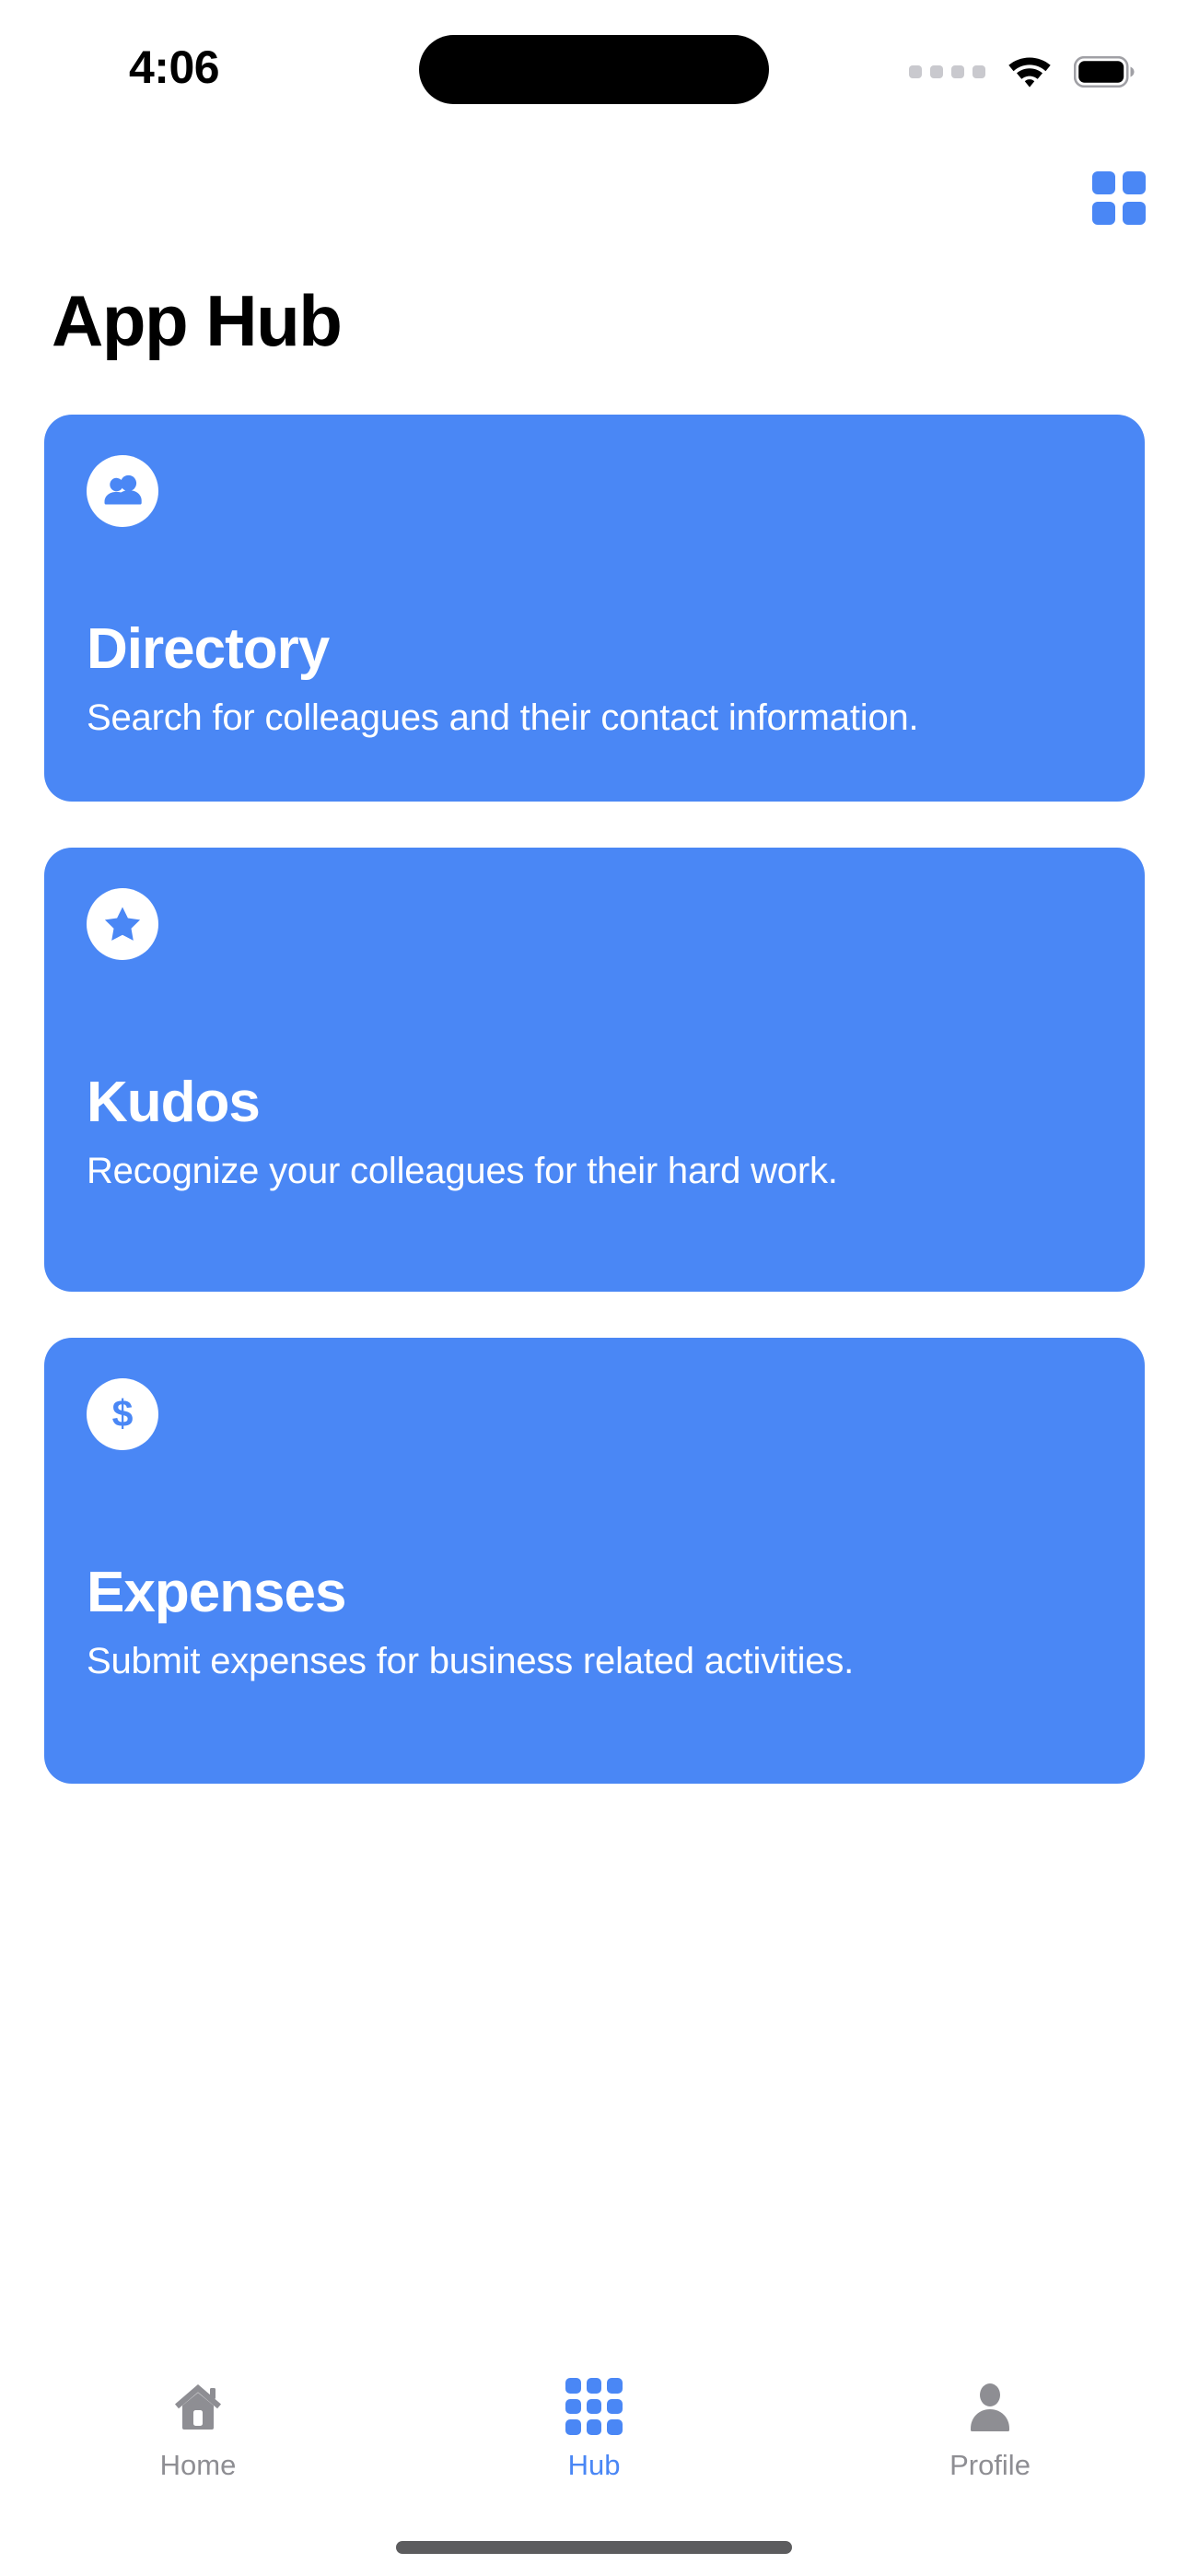 Image resolution: width=1188 pixels, height=2576 pixels. What do you see at coordinates (594, 2406) in the screenshot?
I see `grid-3x3-icon` at bounding box center [594, 2406].